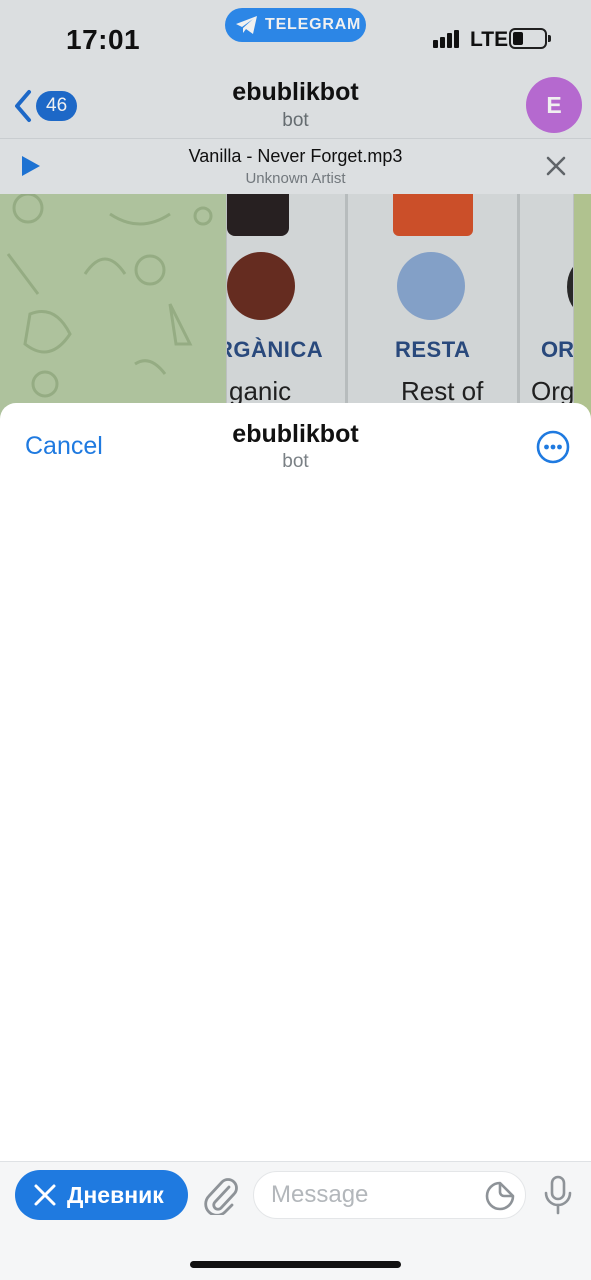  I want to click on bot-menu-button: Дневник, so click(101, 1195).